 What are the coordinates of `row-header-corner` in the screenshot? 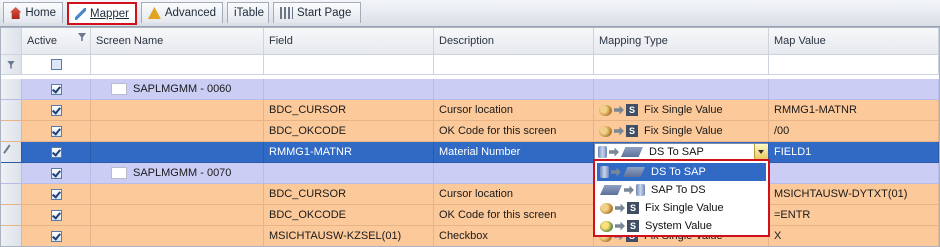 It's located at (11, 41).